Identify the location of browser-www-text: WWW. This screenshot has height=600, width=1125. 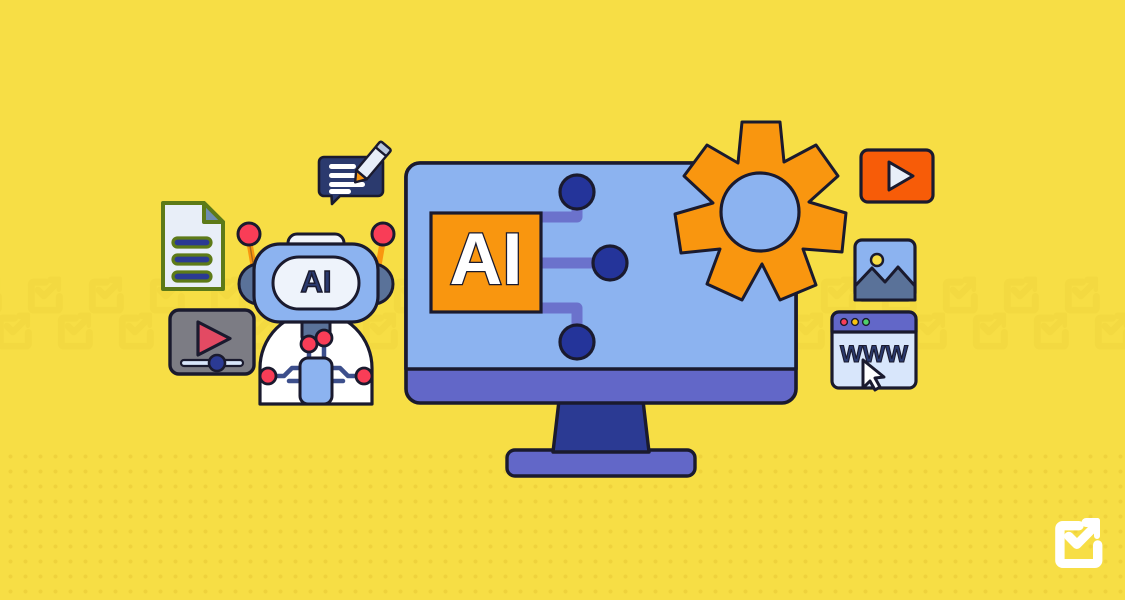
(874, 354).